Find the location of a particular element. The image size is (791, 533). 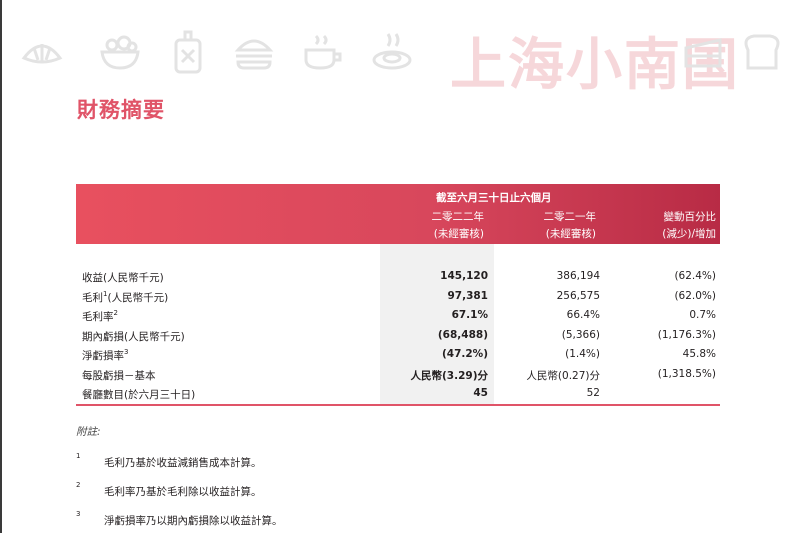

footnote-number: 1 is located at coordinates (78, 456).